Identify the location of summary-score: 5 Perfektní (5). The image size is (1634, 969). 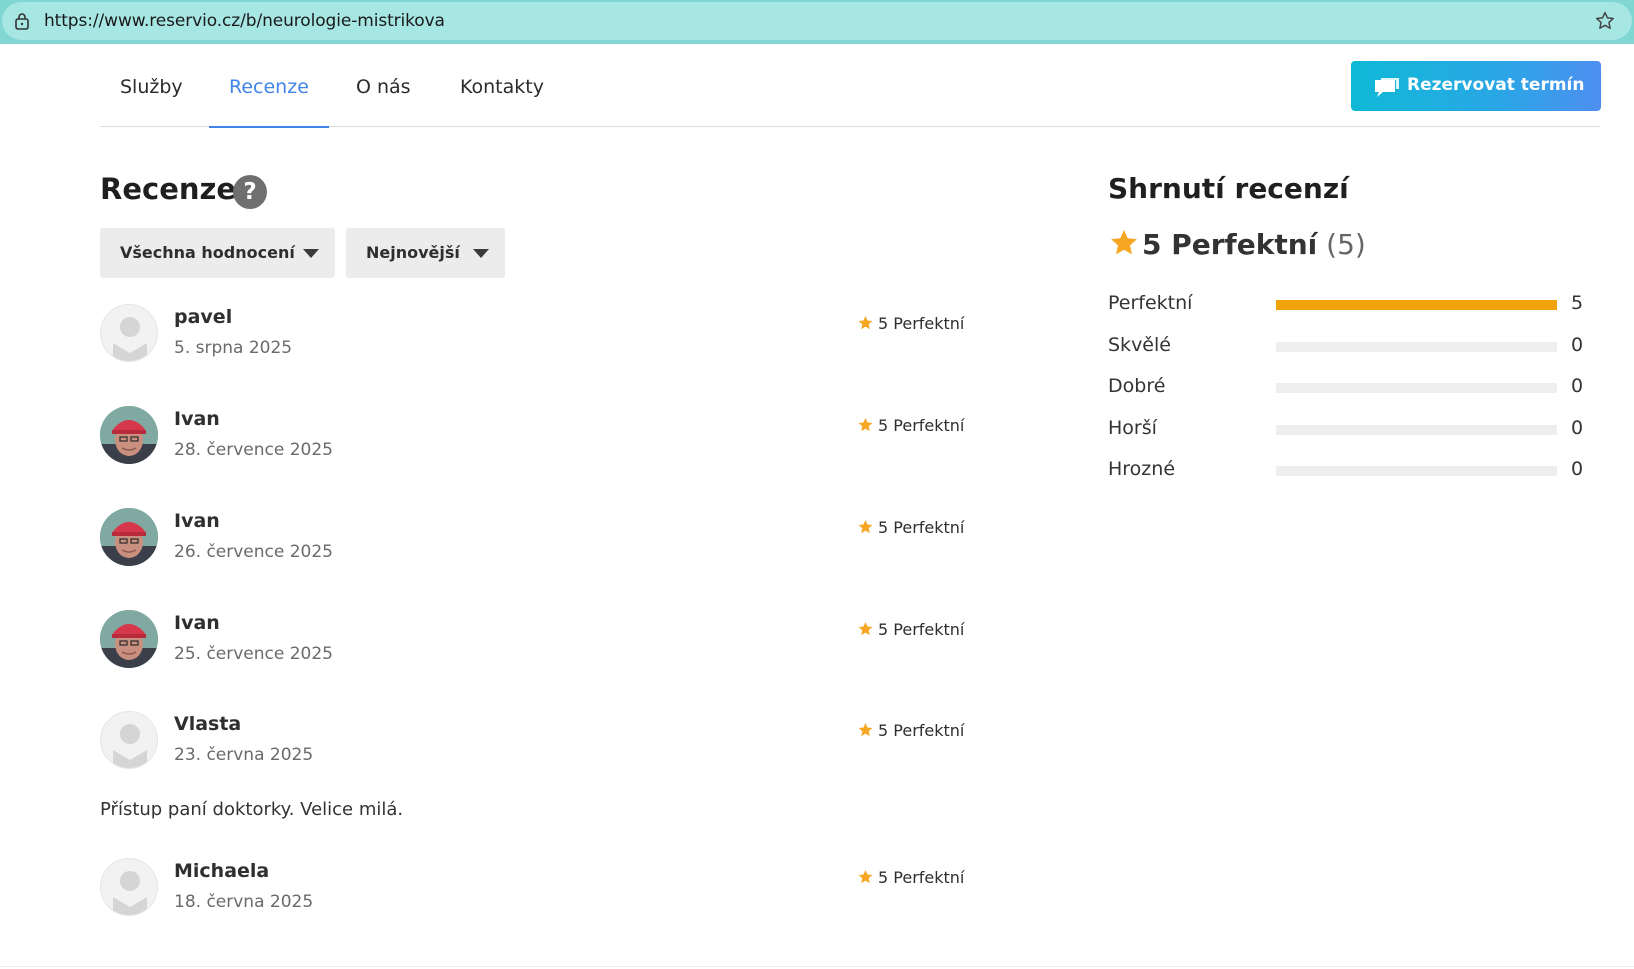
(1237, 244).